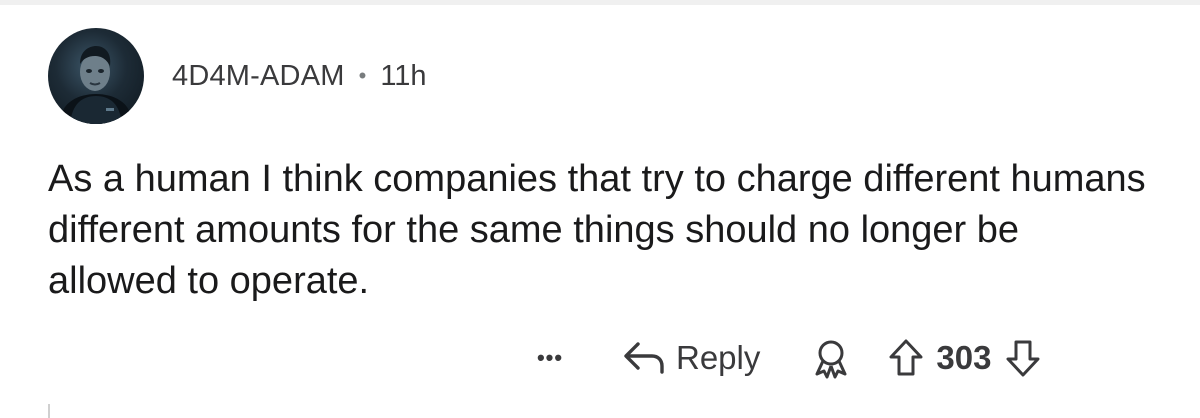 Image resolution: width=1200 pixels, height=418 pixels. I want to click on thread-line, so click(49, 411).